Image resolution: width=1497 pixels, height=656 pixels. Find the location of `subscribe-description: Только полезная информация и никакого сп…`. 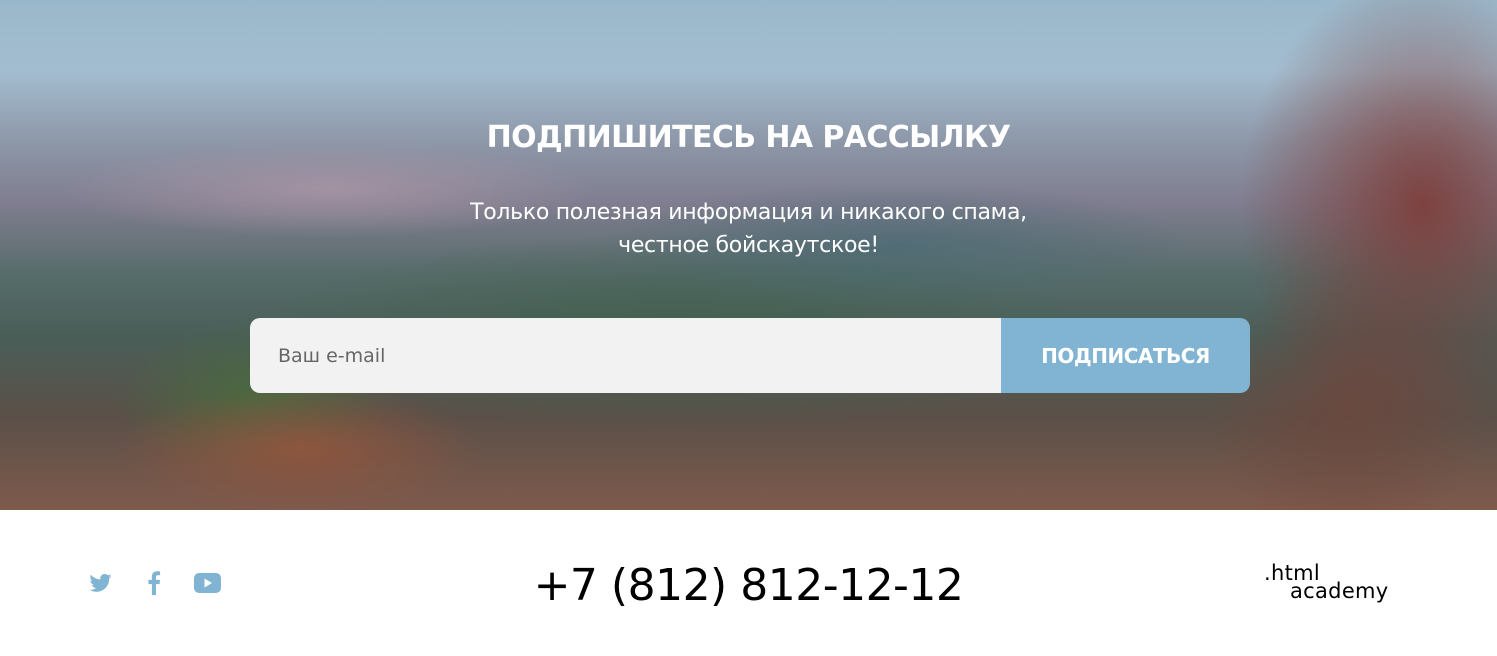

subscribe-description: Только полезная информация и никакого сп… is located at coordinates (748, 229).